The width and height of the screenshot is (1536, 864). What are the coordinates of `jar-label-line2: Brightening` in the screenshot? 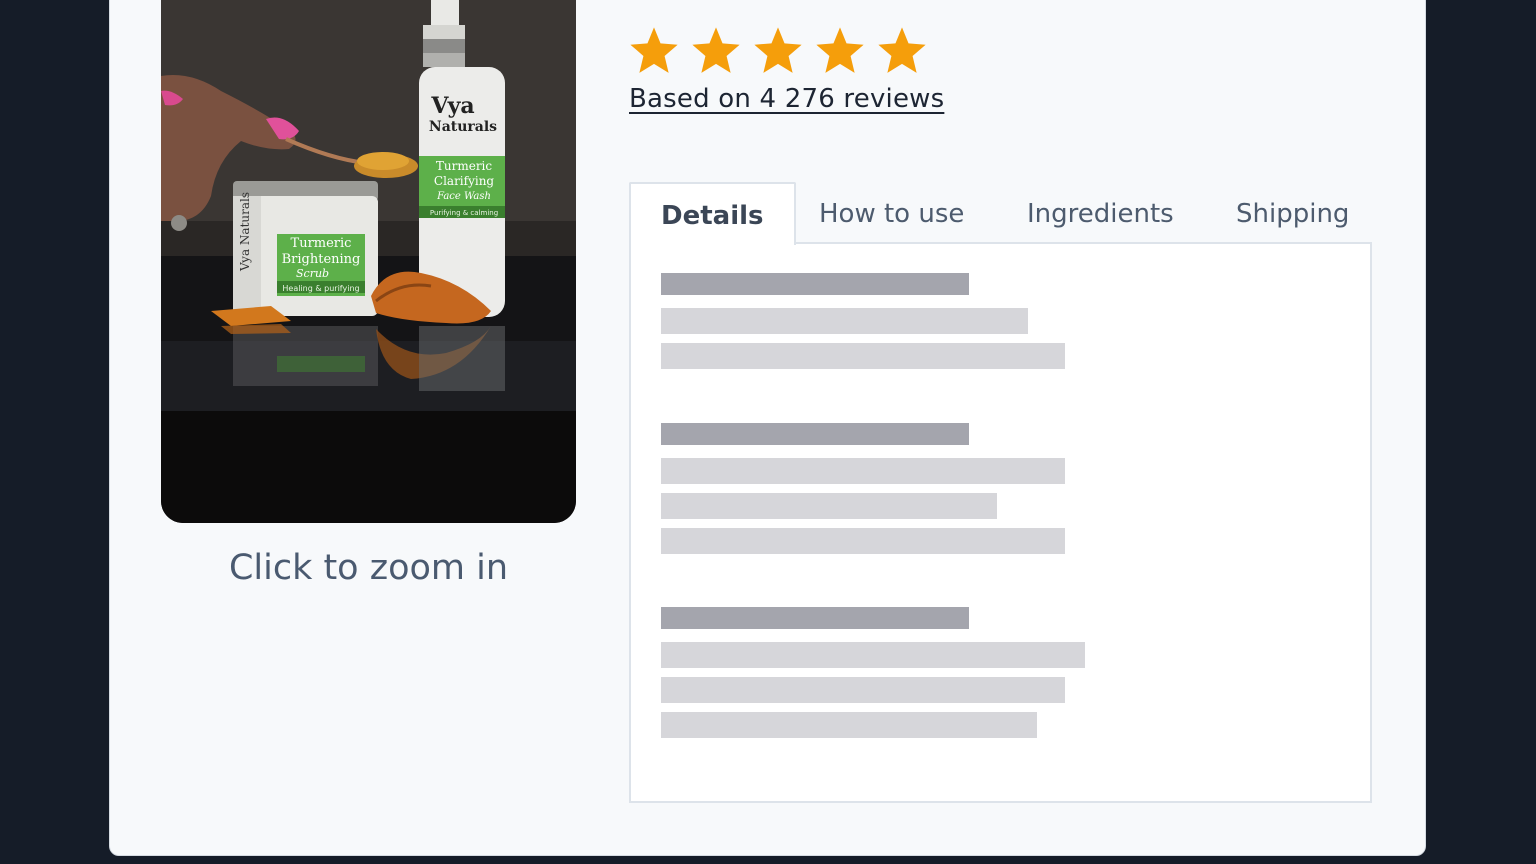 It's located at (321, 259).